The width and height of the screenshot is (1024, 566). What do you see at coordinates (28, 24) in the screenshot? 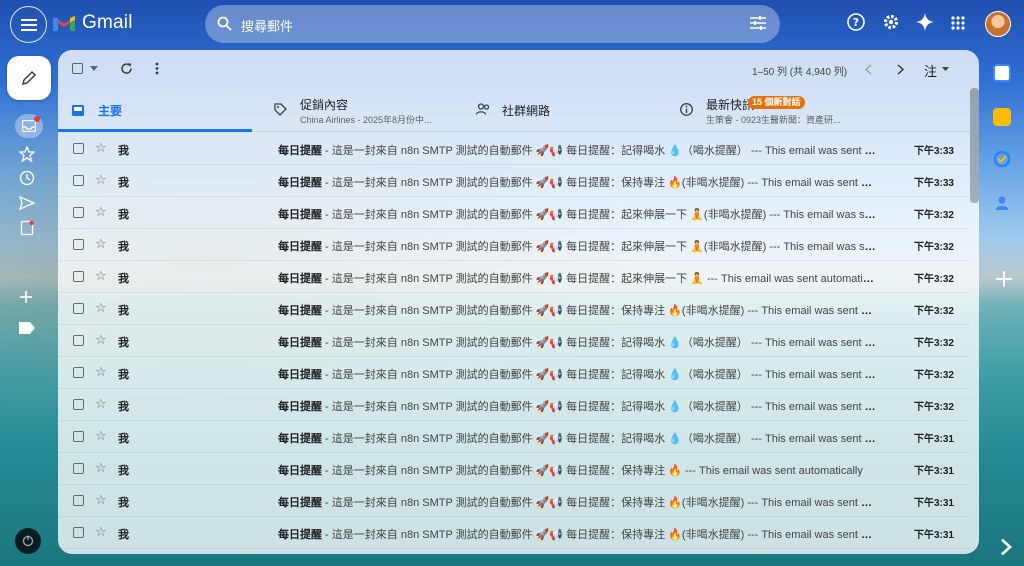
I see `main-menu-button` at bounding box center [28, 24].